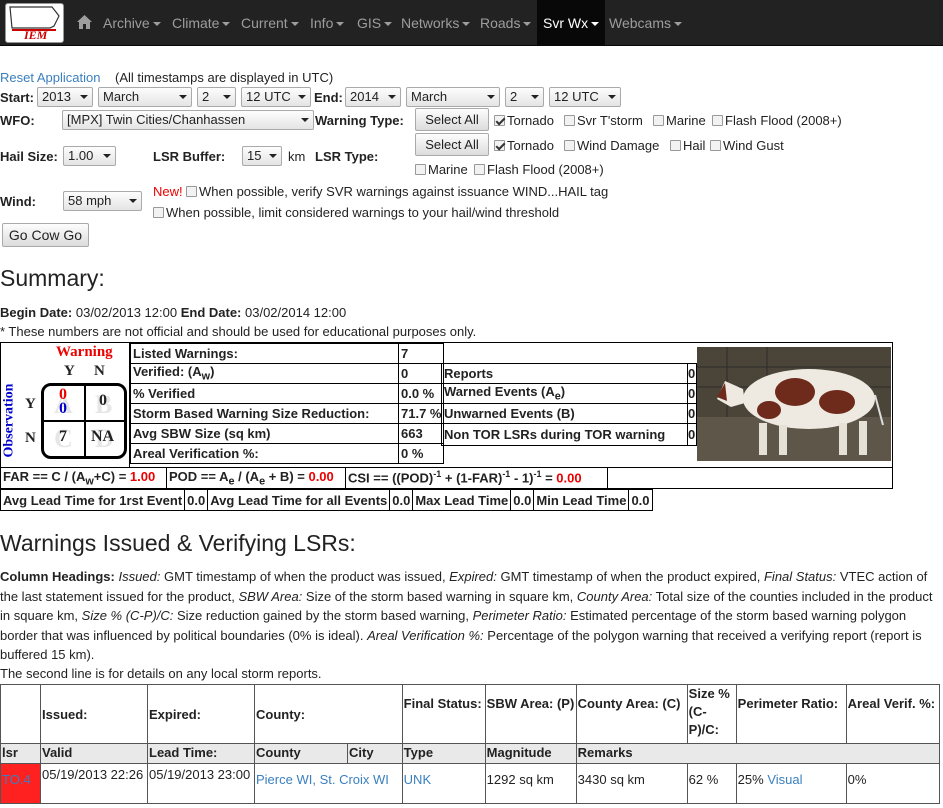 The width and height of the screenshot is (943, 808). I want to click on lsr-type-flash-flood-label: Flash Flood (2008+), so click(545, 169).